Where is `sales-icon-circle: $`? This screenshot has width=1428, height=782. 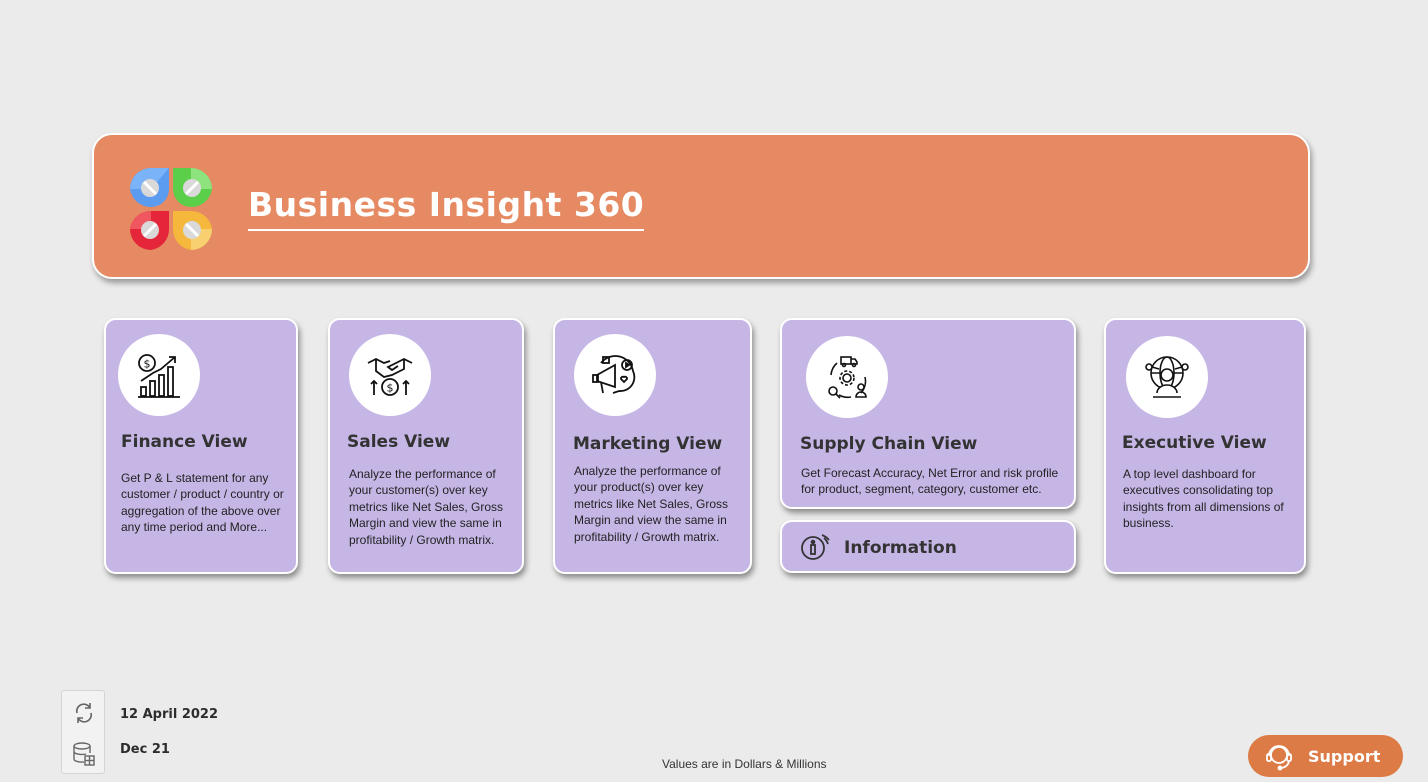
sales-icon-circle: $ is located at coordinates (390, 375).